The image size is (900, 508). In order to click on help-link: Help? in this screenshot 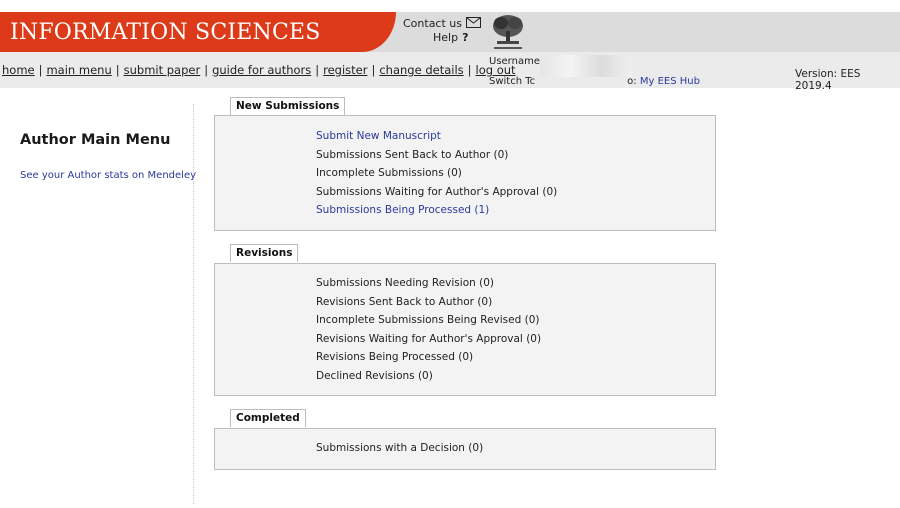, I will do `click(450, 37)`.